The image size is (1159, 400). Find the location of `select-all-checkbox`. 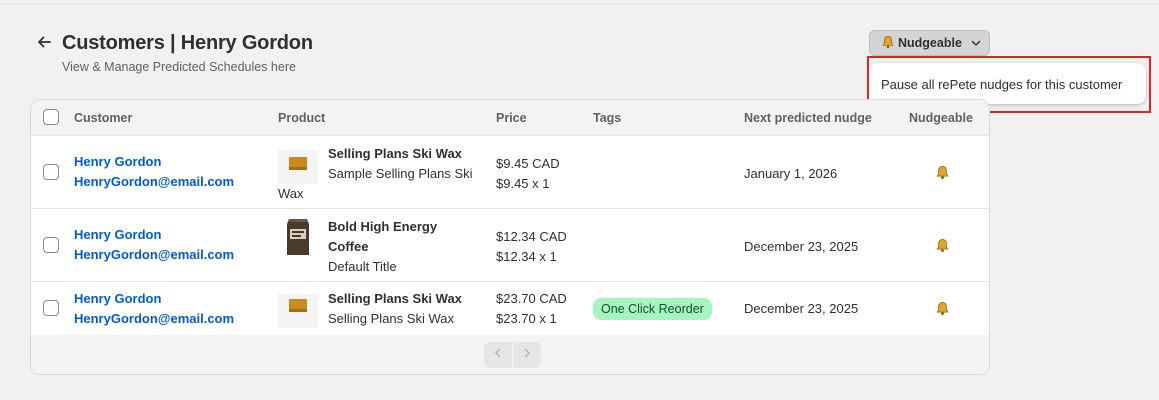

select-all-checkbox is located at coordinates (51, 117).